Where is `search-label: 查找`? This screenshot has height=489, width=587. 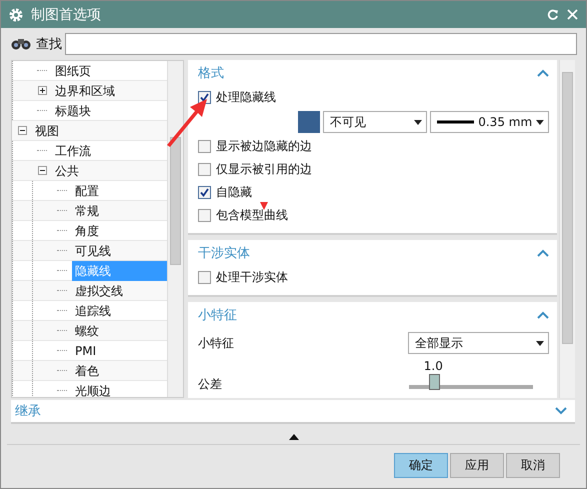 search-label: 查找 is located at coordinates (49, 44).